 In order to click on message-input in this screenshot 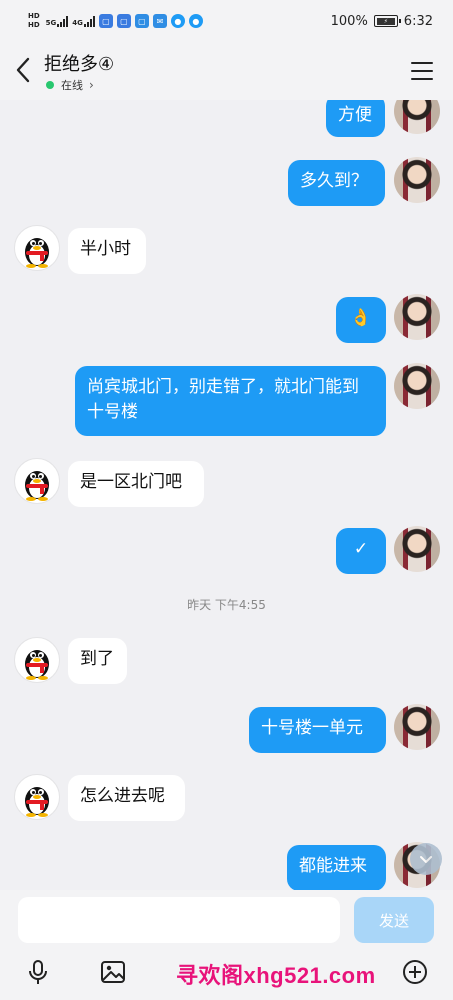, I will do `click(179, 920)`.